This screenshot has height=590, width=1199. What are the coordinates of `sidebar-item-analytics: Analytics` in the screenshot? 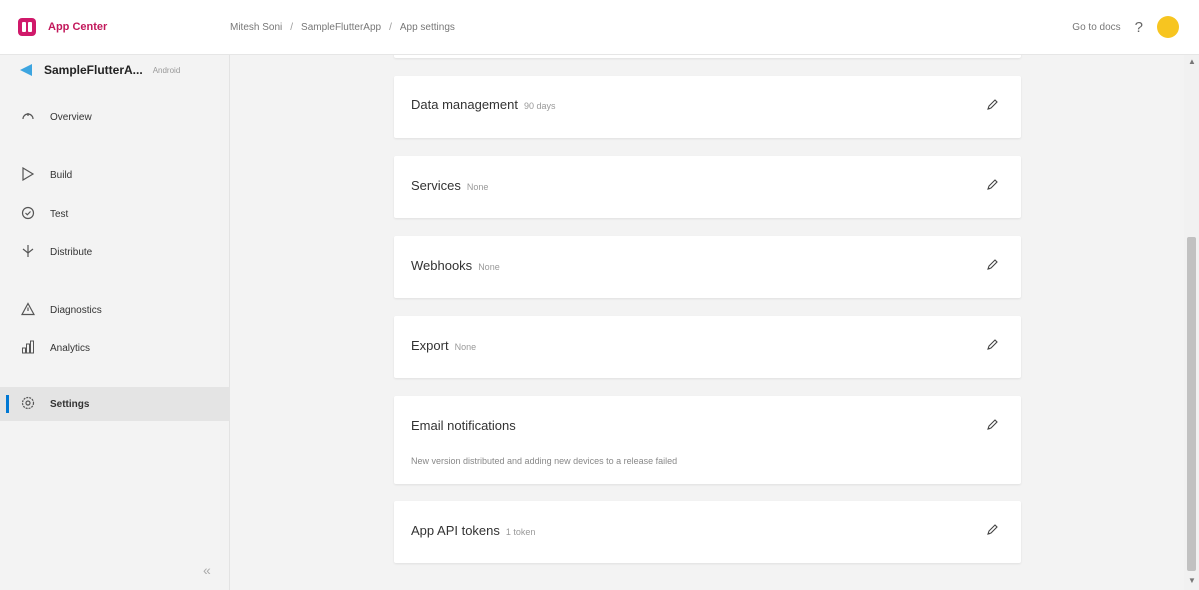 It's located at (115, 348).